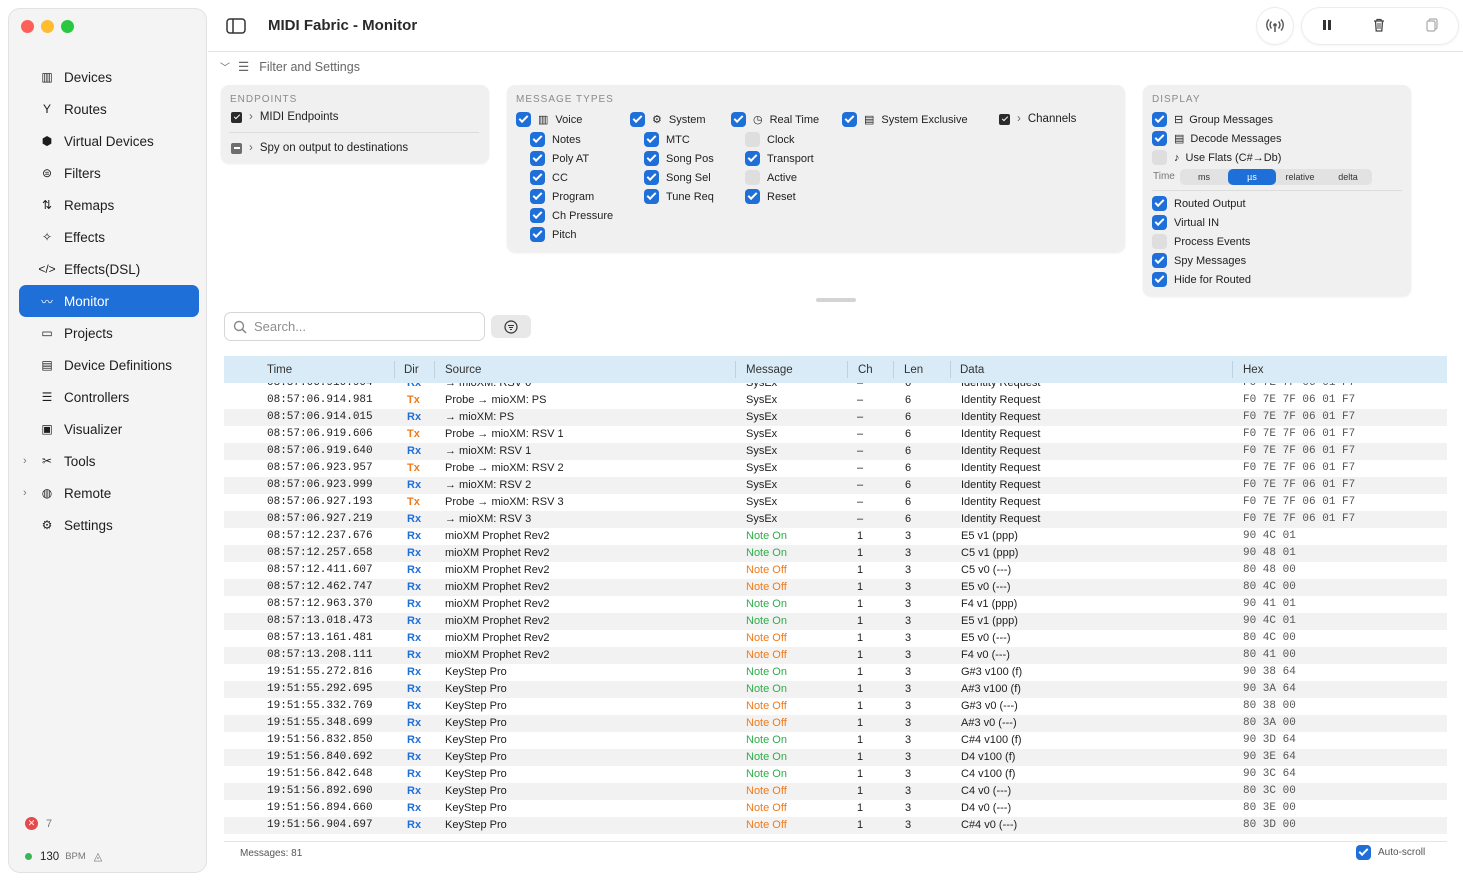 The height and width of the screenshot is (881, 1463). What do you see at coordinates (677, 177) in the screenshot?
I see `song-sel-checkbox: Song Sel` at bounding box center [677, 177].